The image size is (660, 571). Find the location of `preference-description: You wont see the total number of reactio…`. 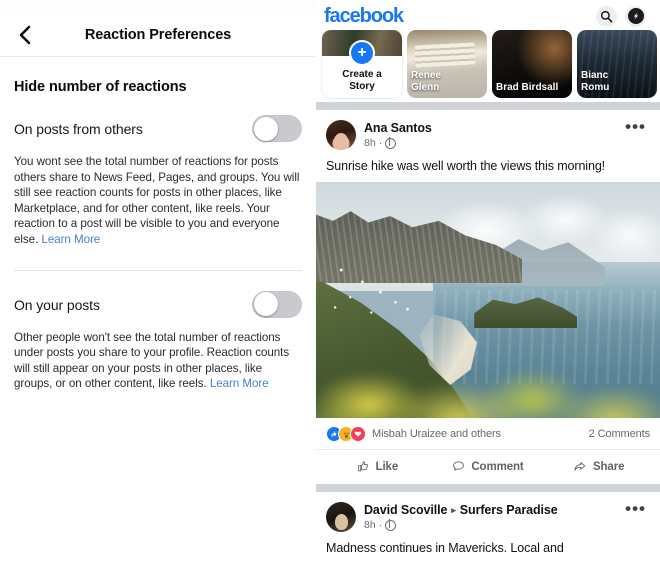

preference-description: You wont see the total number of reactio… is located at coordinates (158, 195).